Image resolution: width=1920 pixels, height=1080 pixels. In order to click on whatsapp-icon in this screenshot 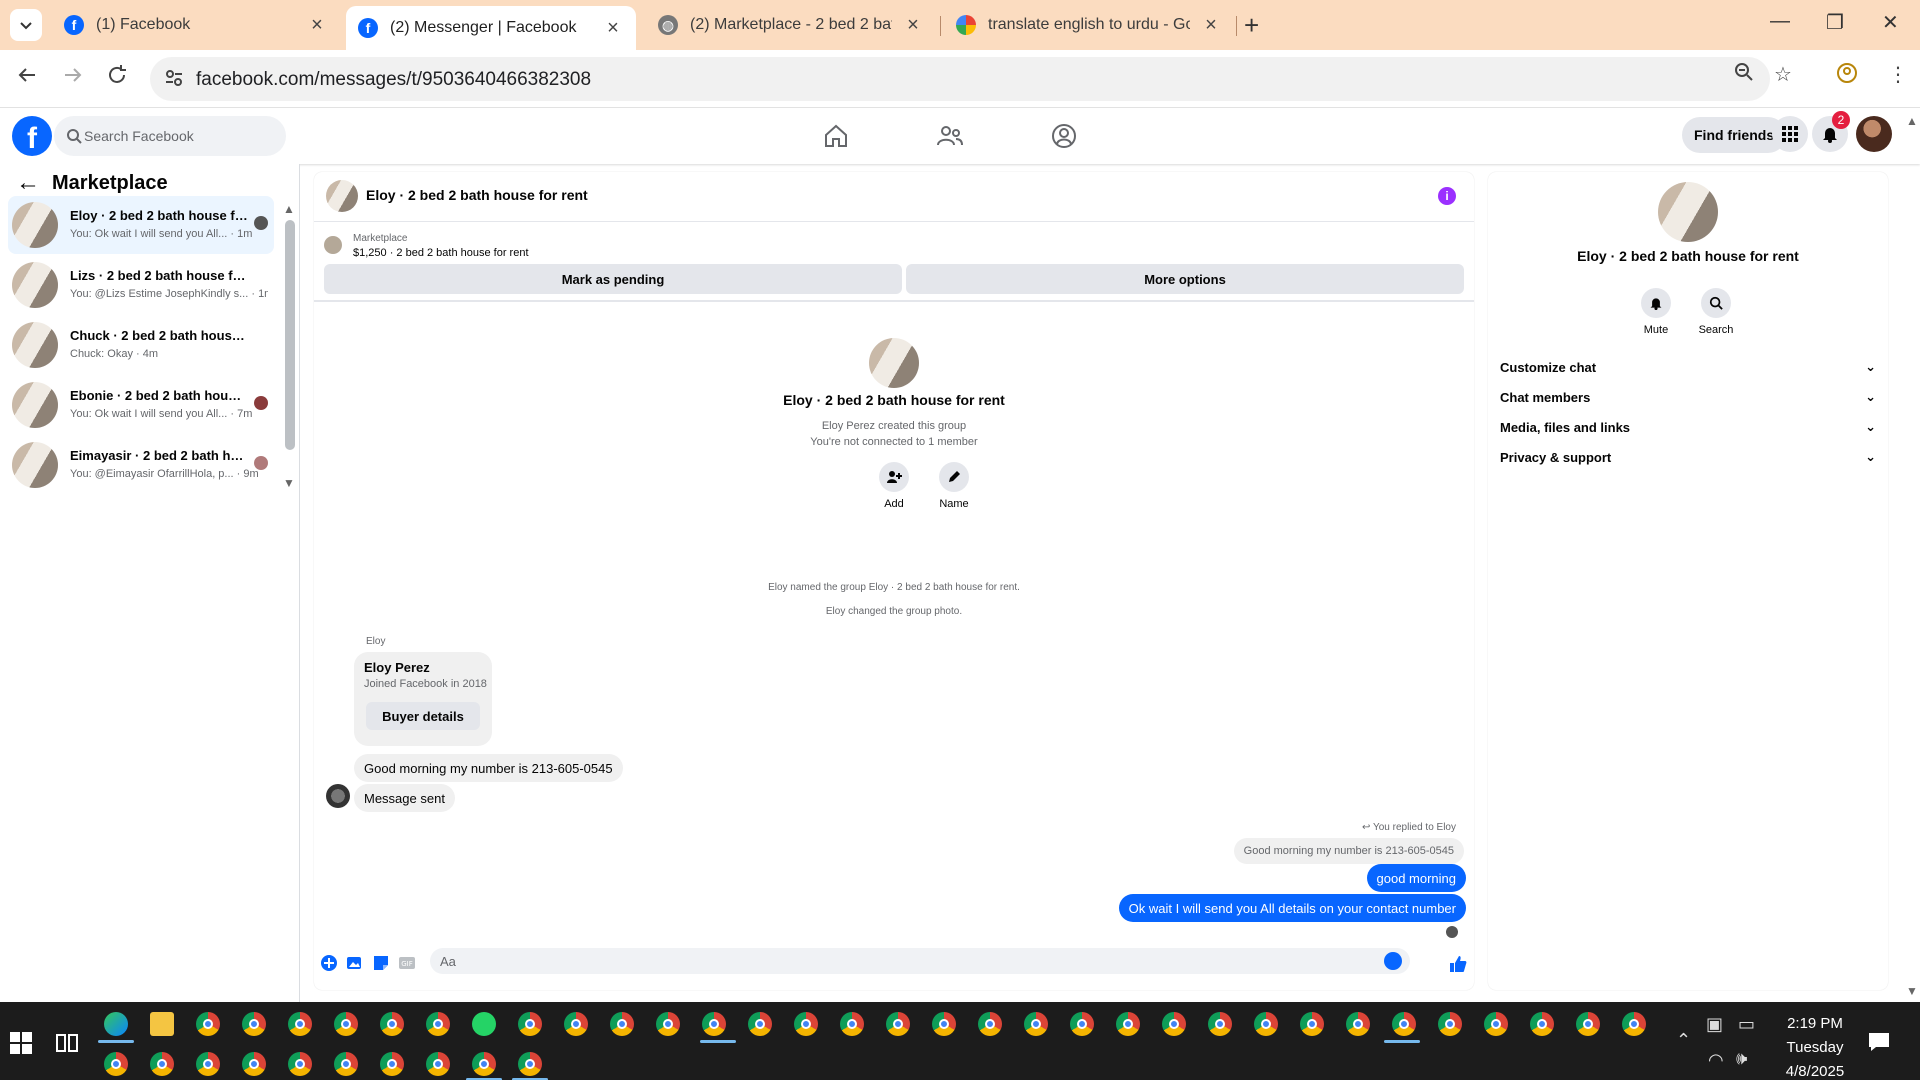, I will do `click(484, 1024)`.